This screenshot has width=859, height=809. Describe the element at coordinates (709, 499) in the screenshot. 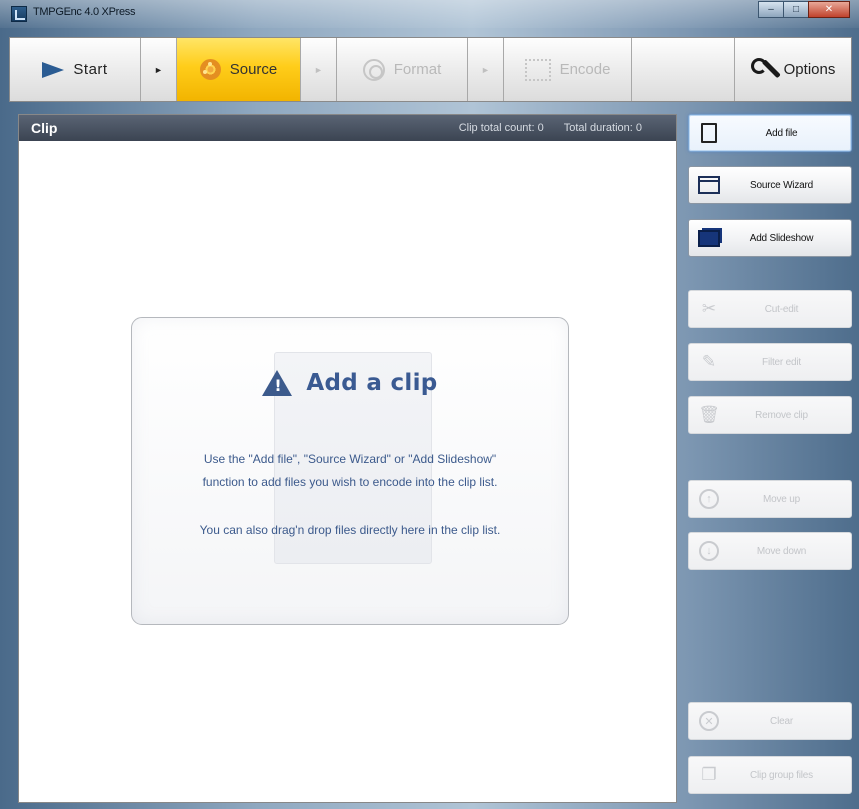

I see `arrow-up-icon: ↑` at that location.